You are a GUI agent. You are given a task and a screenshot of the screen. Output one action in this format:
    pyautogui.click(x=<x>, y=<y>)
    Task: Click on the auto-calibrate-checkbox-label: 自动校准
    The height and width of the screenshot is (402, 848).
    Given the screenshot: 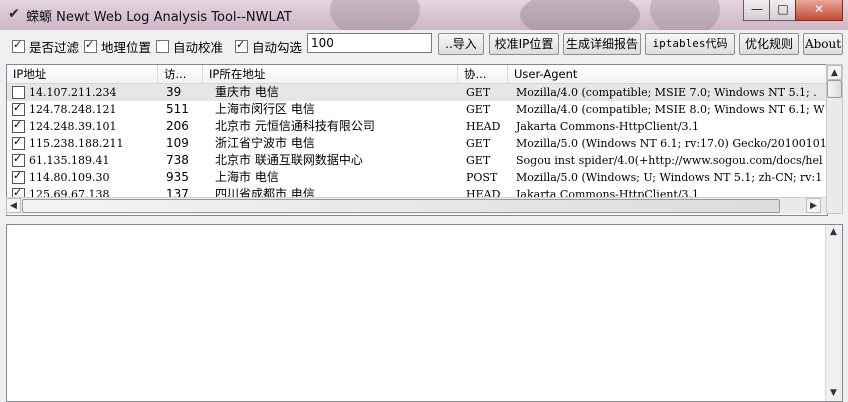 What is the action you would take?
    pyautogui.click(x=198, y=47)
    